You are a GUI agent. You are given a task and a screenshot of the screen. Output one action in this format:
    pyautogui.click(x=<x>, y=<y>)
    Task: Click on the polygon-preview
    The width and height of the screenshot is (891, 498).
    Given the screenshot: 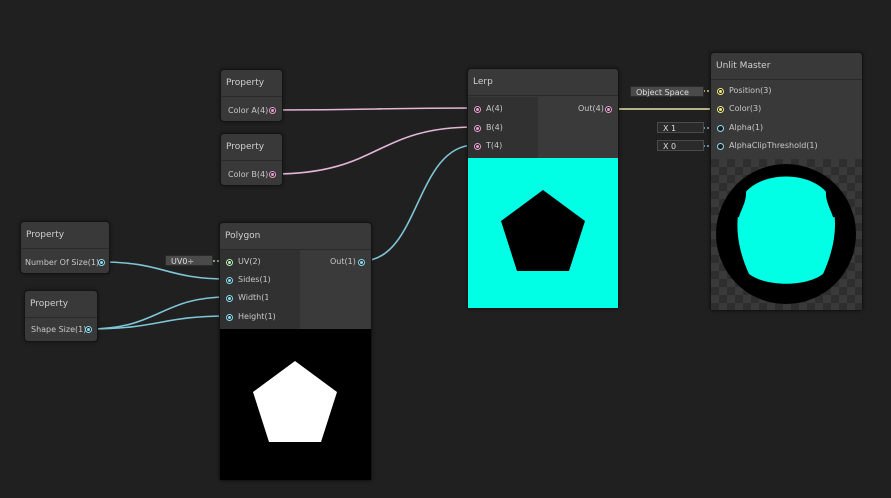 What is the action you would take?
    pyautogui.click(x=295, y=404)
    